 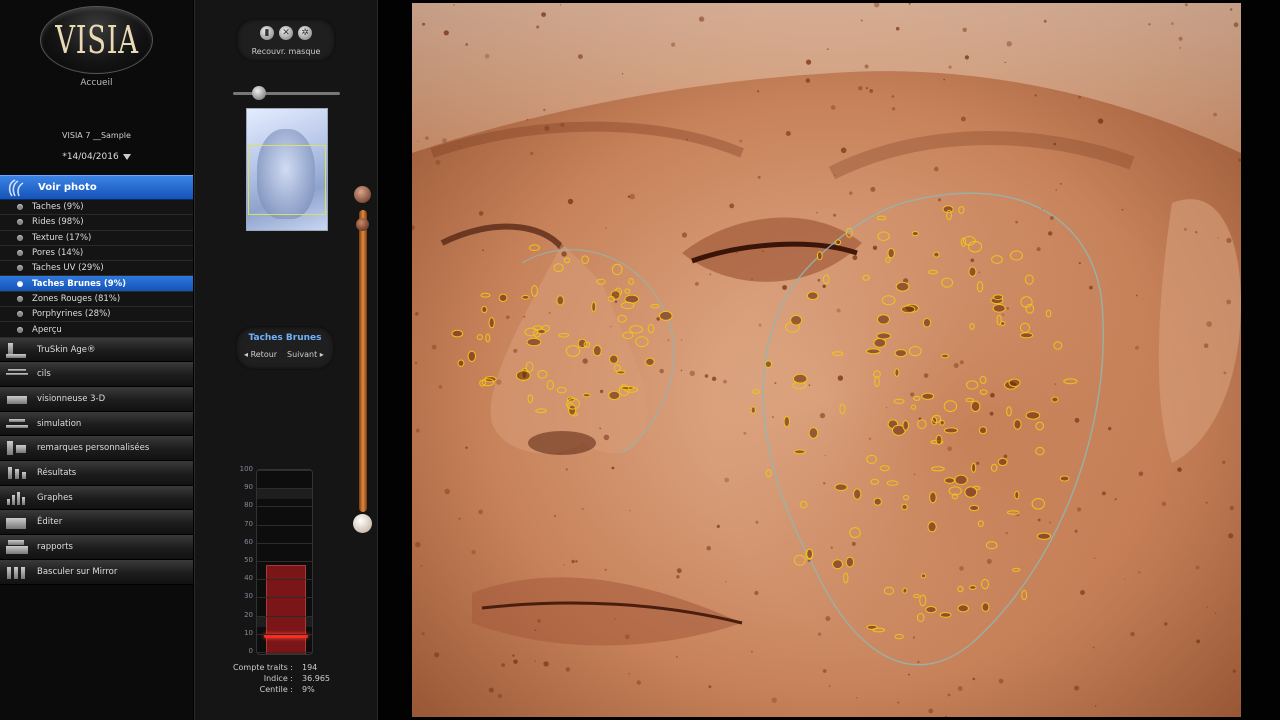 I want to click on analysis-item-1: Rides (98%), so click(x=96, y=223).